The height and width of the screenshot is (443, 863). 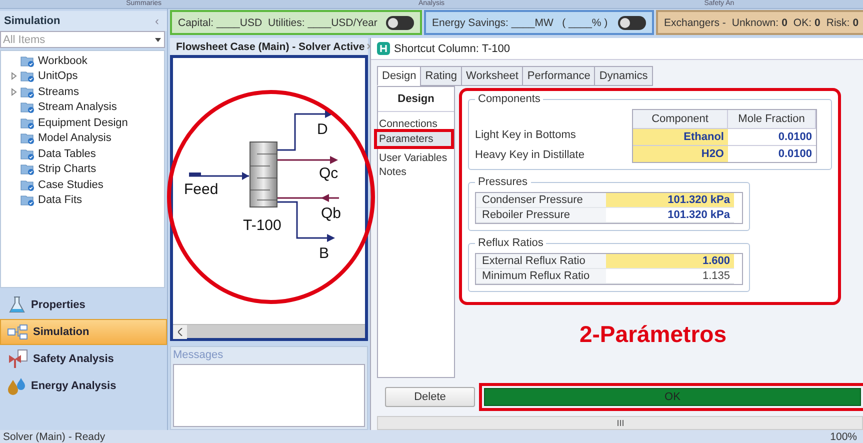 I want to click on exchanger-count: Risk: 0, so click(x=842, y=22).